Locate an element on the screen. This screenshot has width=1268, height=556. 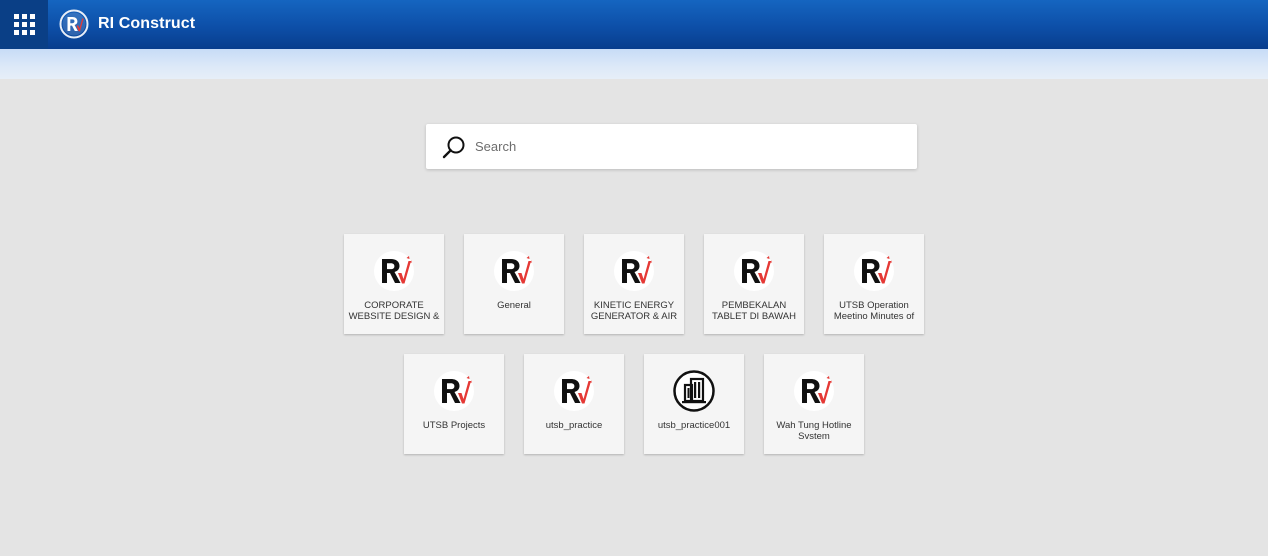
search-box is located at coordinates (671, 146).